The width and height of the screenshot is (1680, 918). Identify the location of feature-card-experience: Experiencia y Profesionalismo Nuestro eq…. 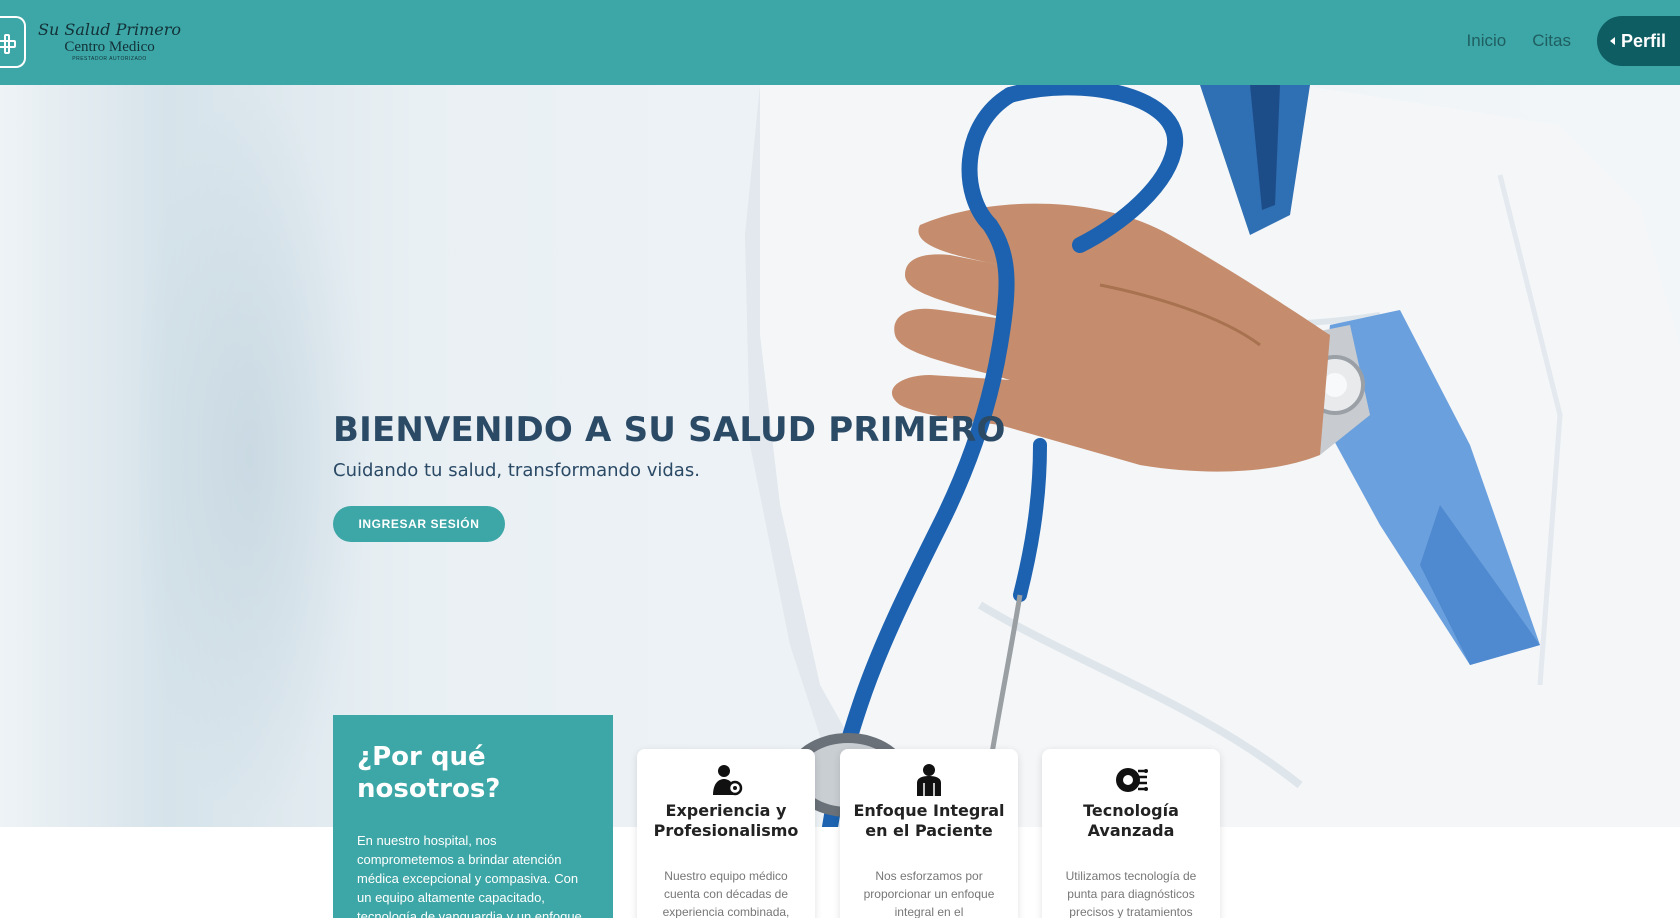
(726, 833).